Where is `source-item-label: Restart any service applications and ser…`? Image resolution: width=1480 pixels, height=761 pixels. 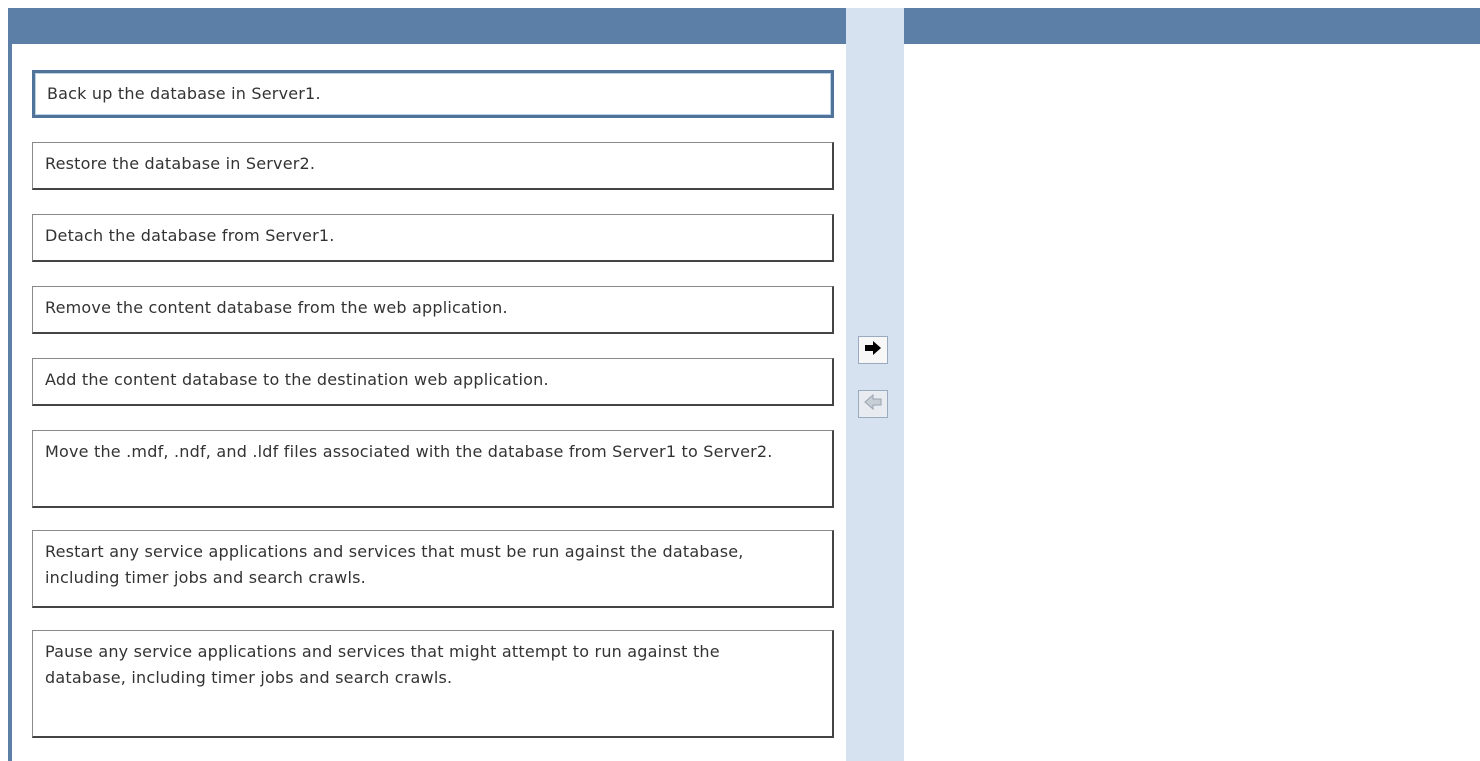
source-item-label: Restart any service applications and ser… is located at coordinates (394, 564).